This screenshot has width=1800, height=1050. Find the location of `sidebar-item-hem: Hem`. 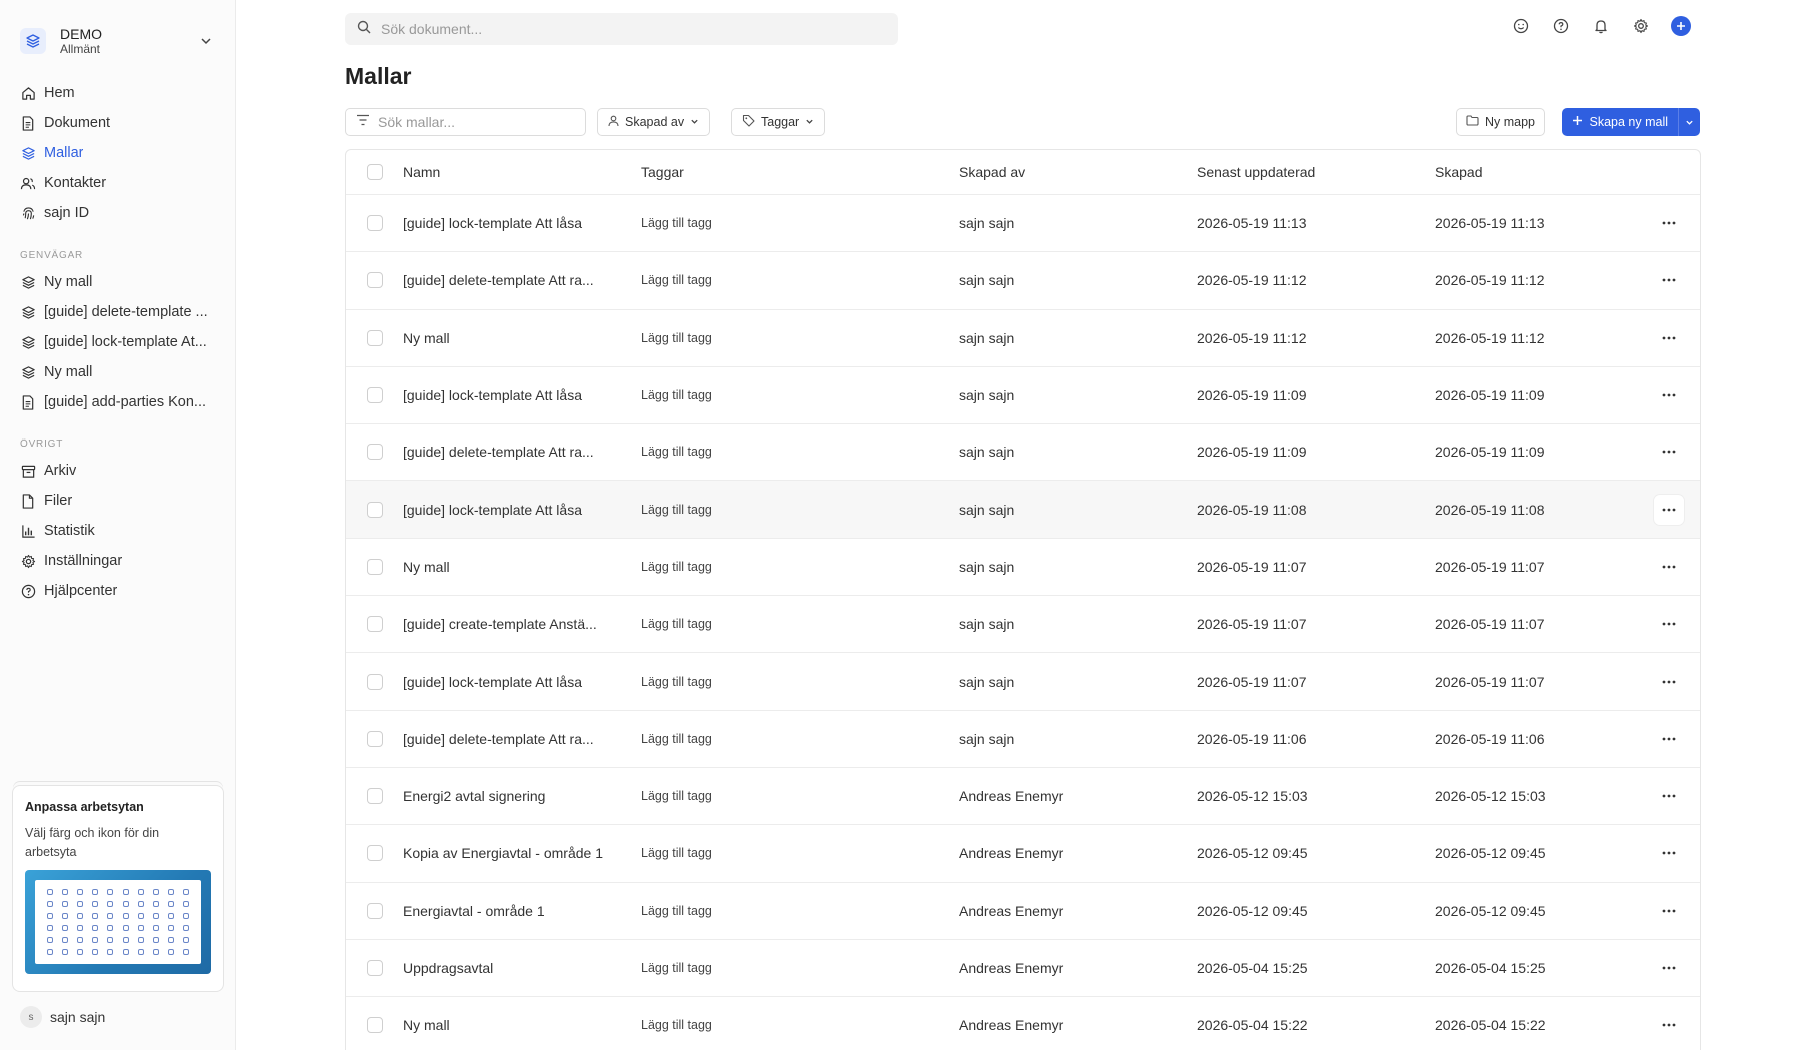

sidebar-item-hem: Hem is located at coordinates (117, 93).